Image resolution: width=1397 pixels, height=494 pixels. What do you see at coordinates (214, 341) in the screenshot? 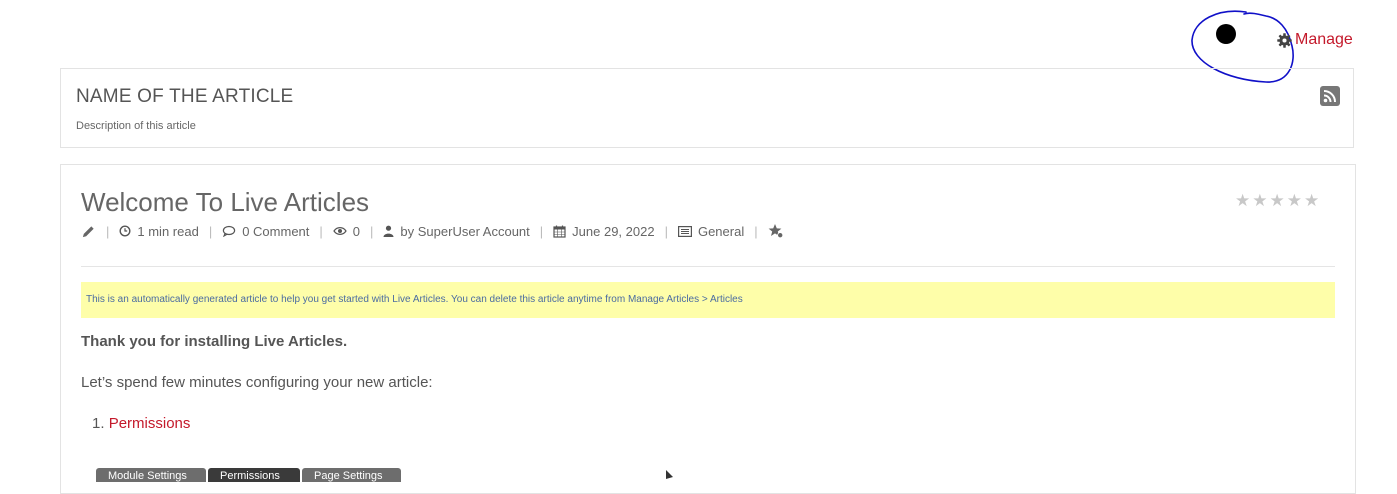
I see `thank-you-heading: Thank you for installing Live Articles.` at bounding box center [214, 341].